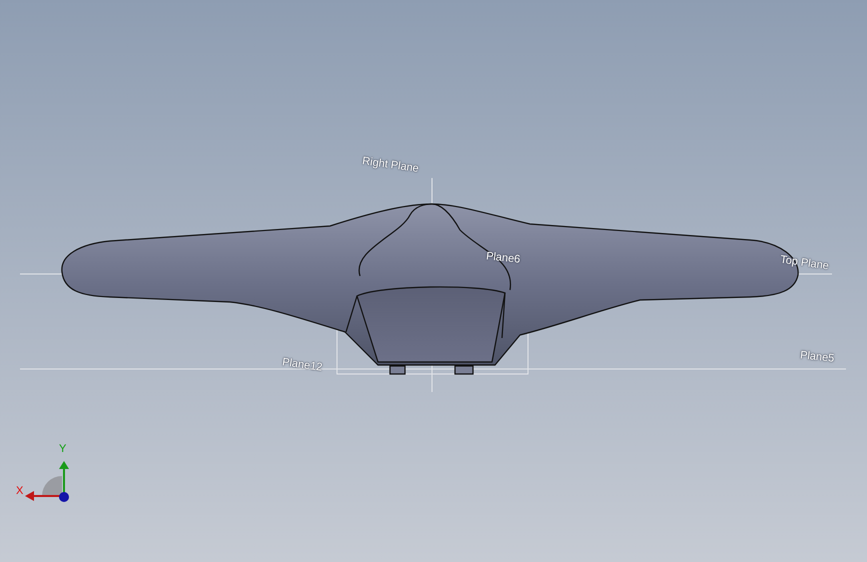 Image resolution: width=867 pixels, height=562 pixels. Describe the element at coordinates (302, 365) in the screenshot. I see `plane-label: Plane12` at that location.